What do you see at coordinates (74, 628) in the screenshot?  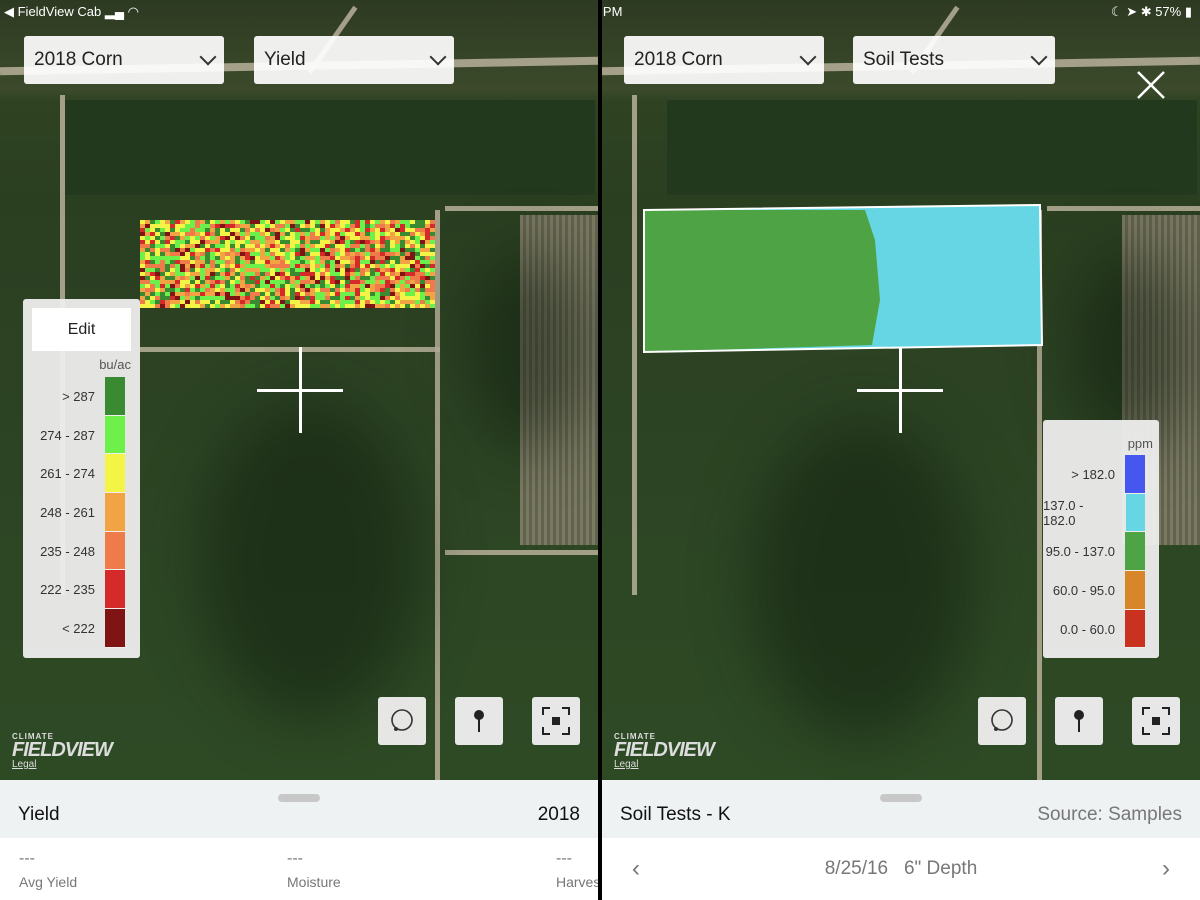 I see `legend-item: < 222` at bounding box center [74, 628].